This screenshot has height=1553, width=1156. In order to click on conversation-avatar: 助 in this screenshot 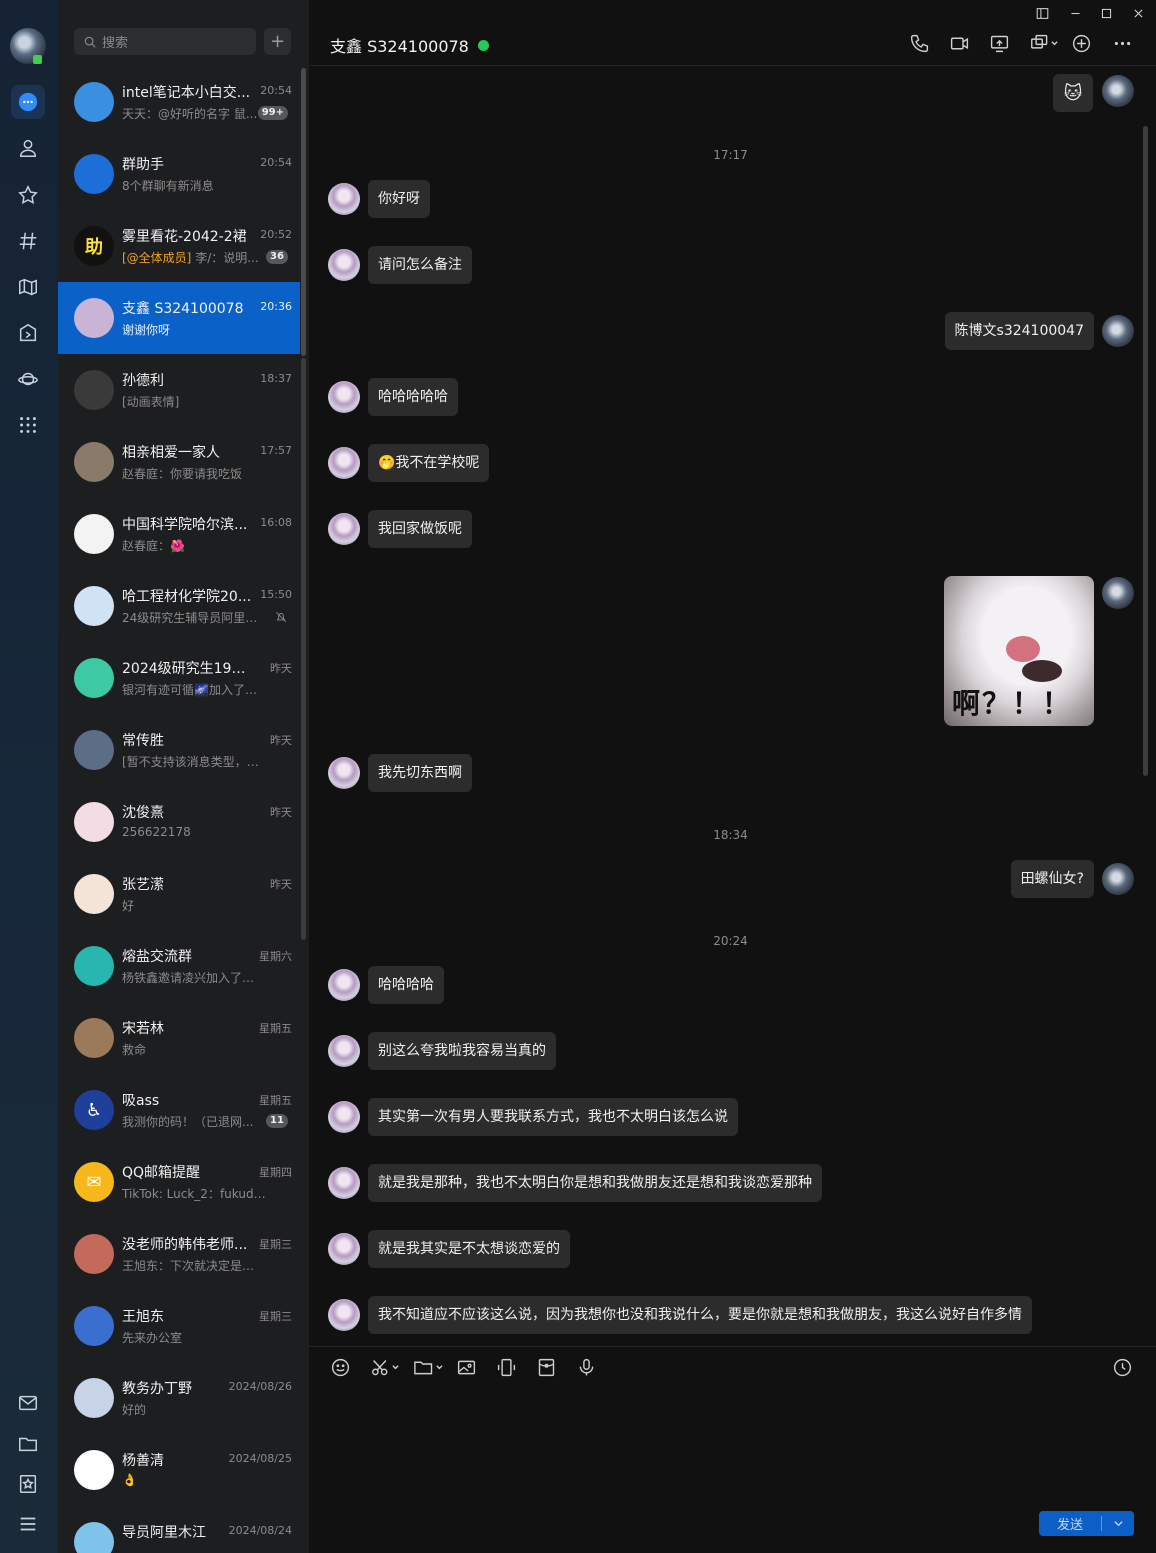, I will do `click(94, 246)`.